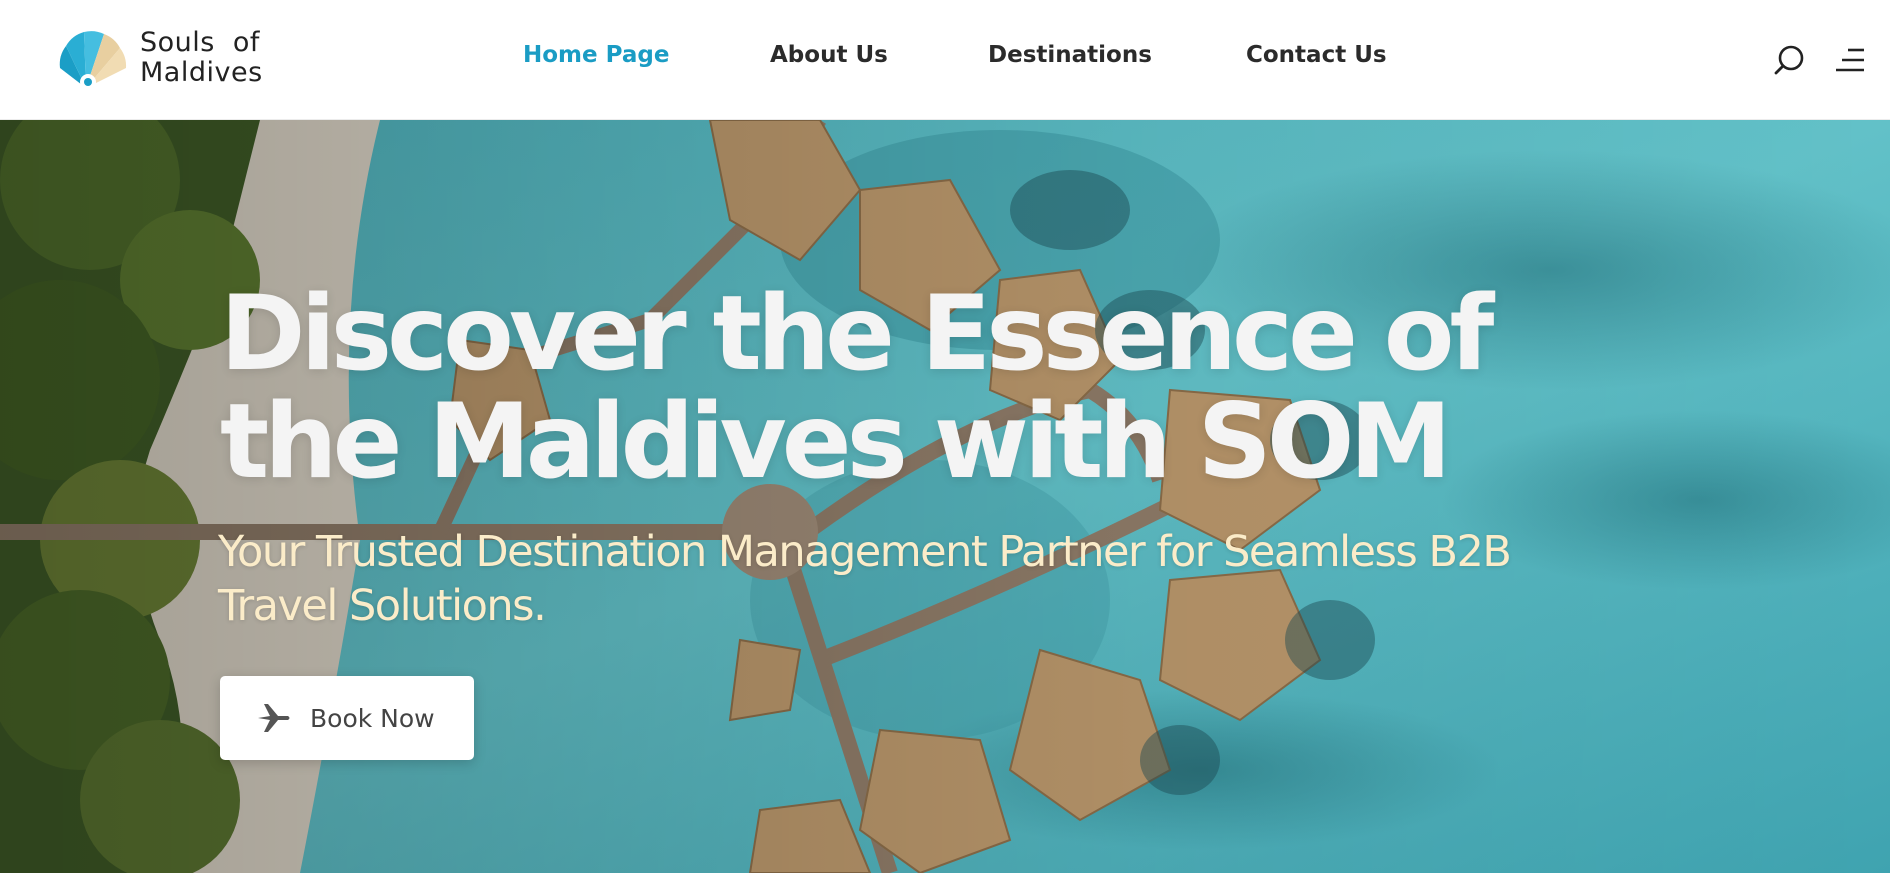  What do you see at coordinates (1850, 60) in the screenshot?
I see `menu-icon` at bounding box center [1850, 60].